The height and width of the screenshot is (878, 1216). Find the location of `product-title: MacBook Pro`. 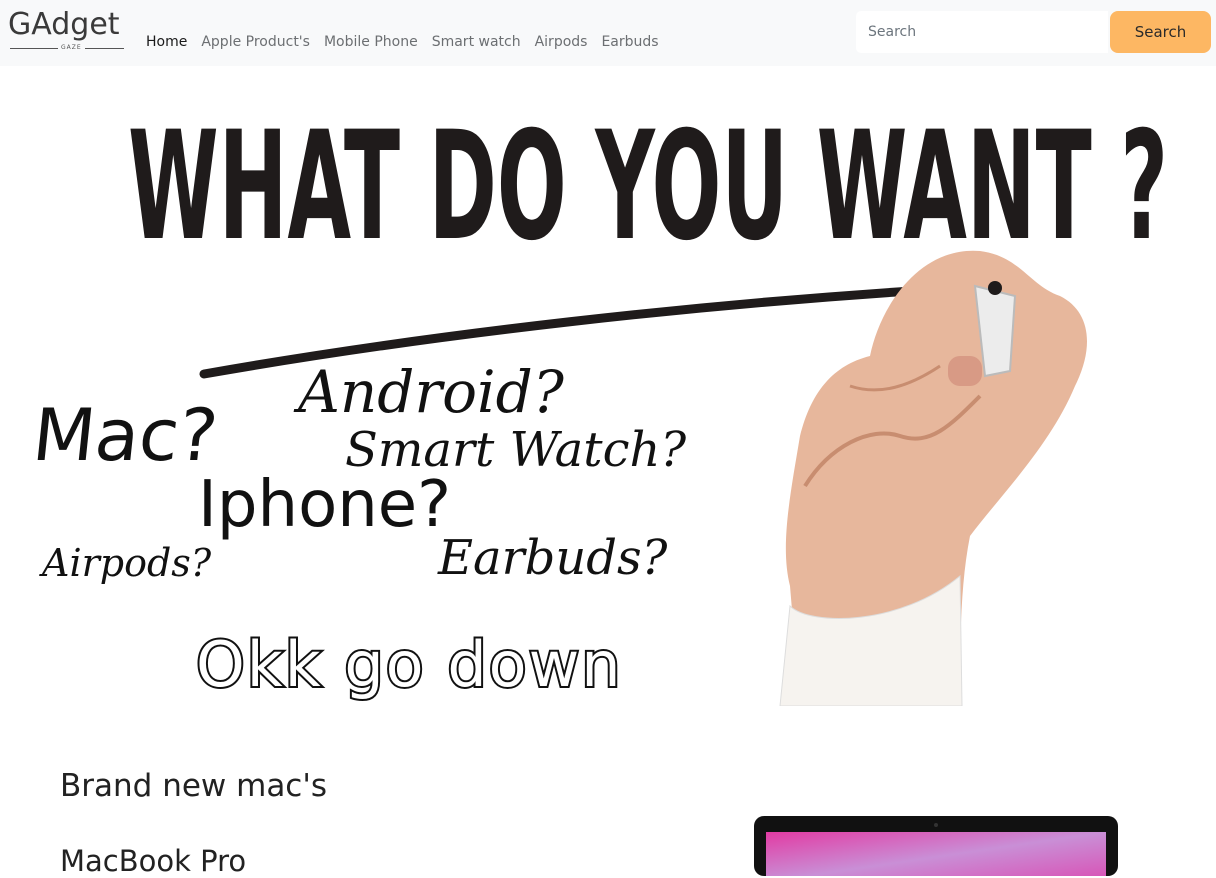

product-title: MacBook Pro is located at coordinates (153, 861).